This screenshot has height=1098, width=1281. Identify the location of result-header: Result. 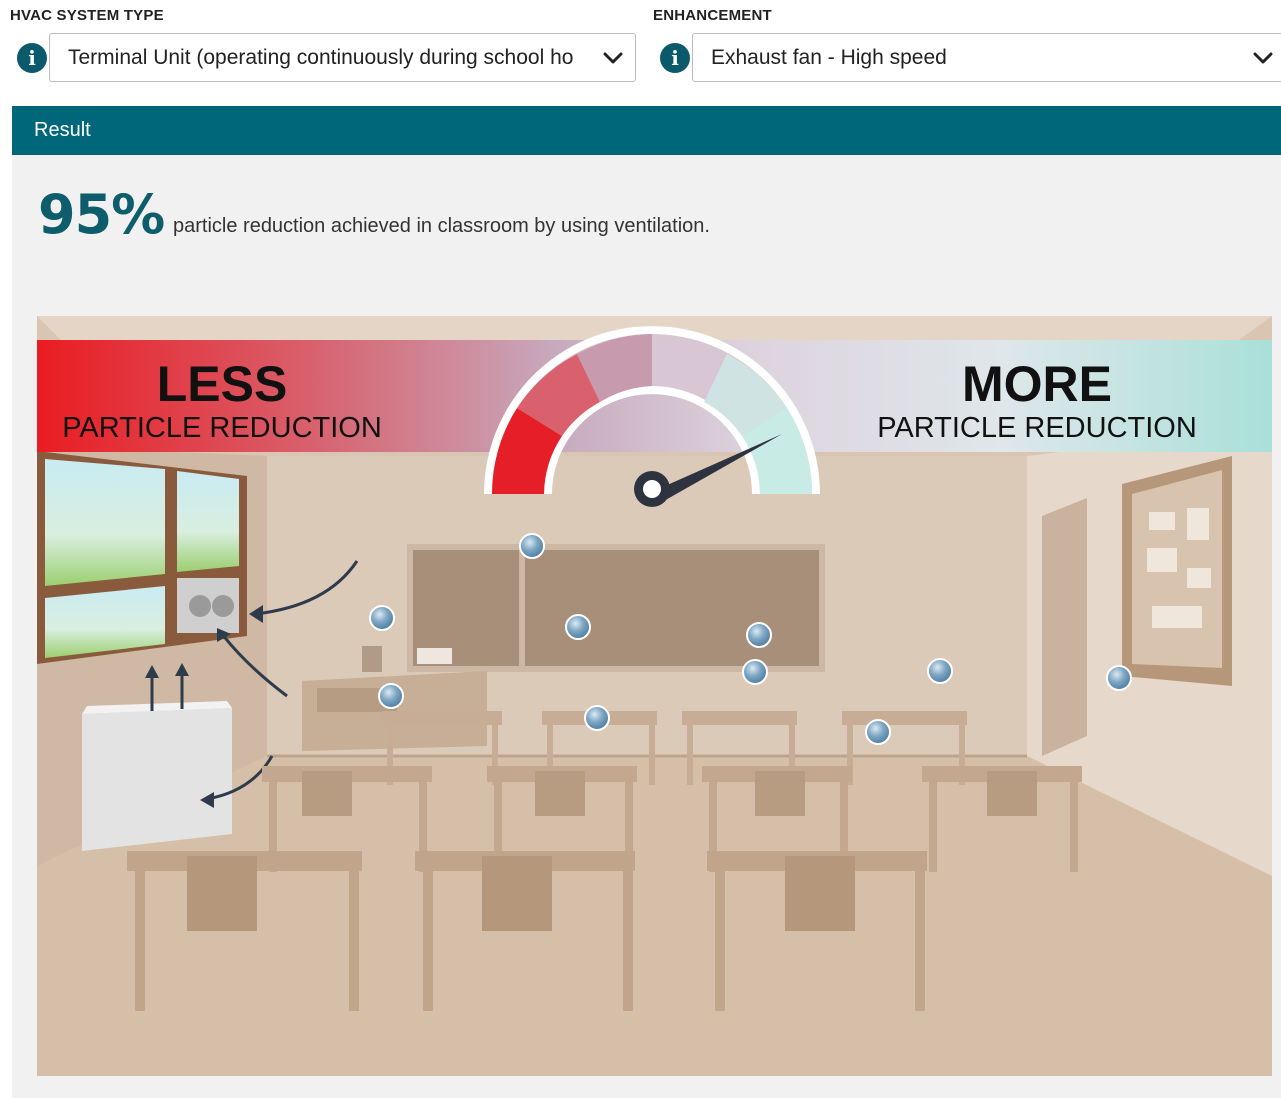
(646, 130).